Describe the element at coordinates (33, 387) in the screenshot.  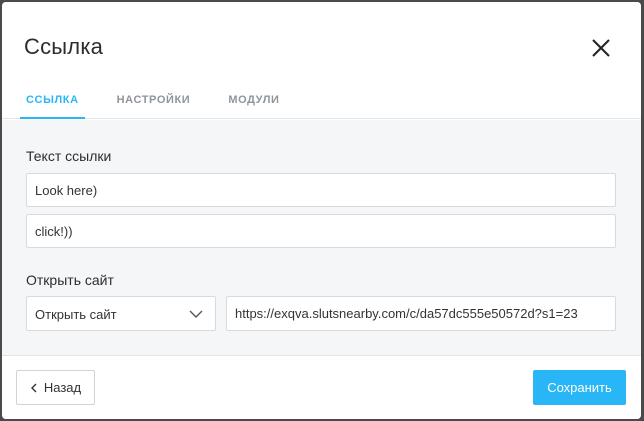
I see `chevron-left-icon` at that location.